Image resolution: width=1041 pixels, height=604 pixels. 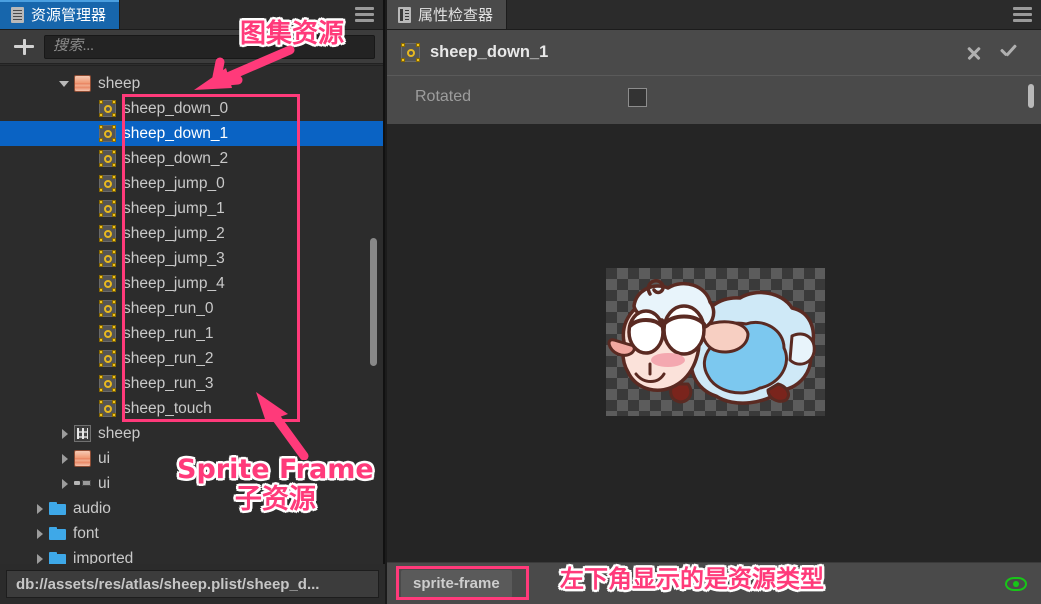 I want to click on tree-row: sheep_touch, so click(x=191, y=408).